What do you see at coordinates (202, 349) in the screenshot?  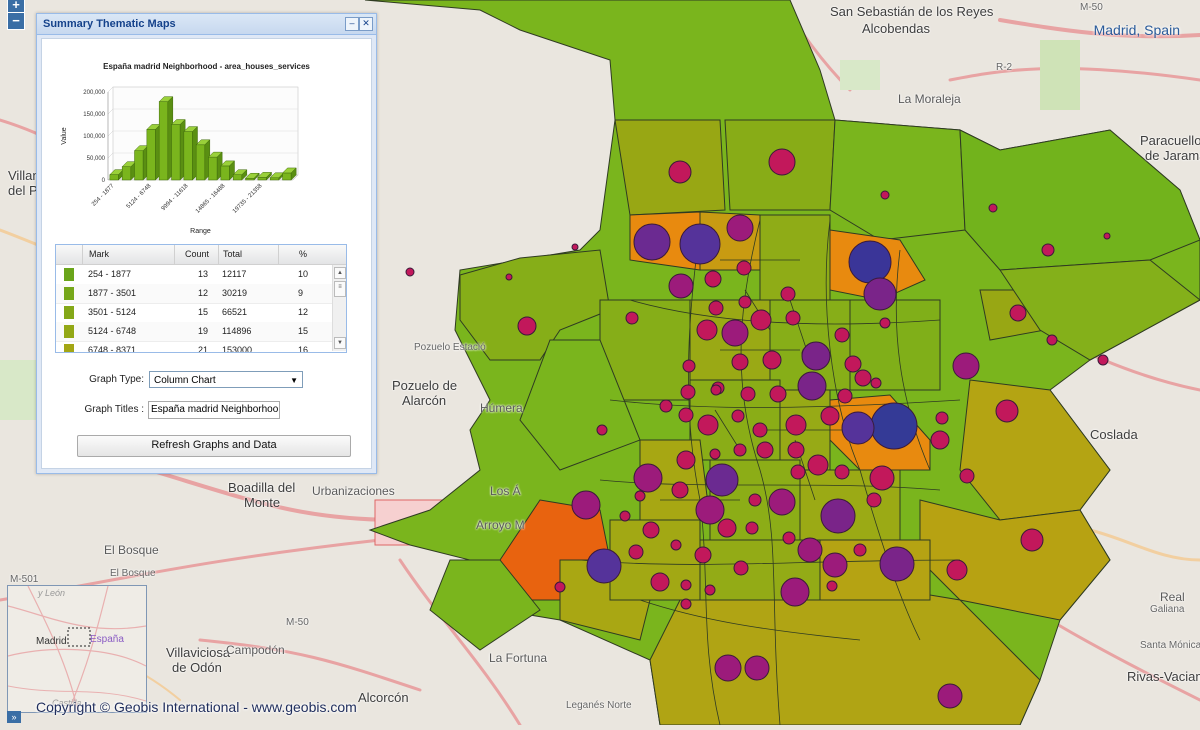 I see `cell-count: 21` at bounding box center [202, 349].